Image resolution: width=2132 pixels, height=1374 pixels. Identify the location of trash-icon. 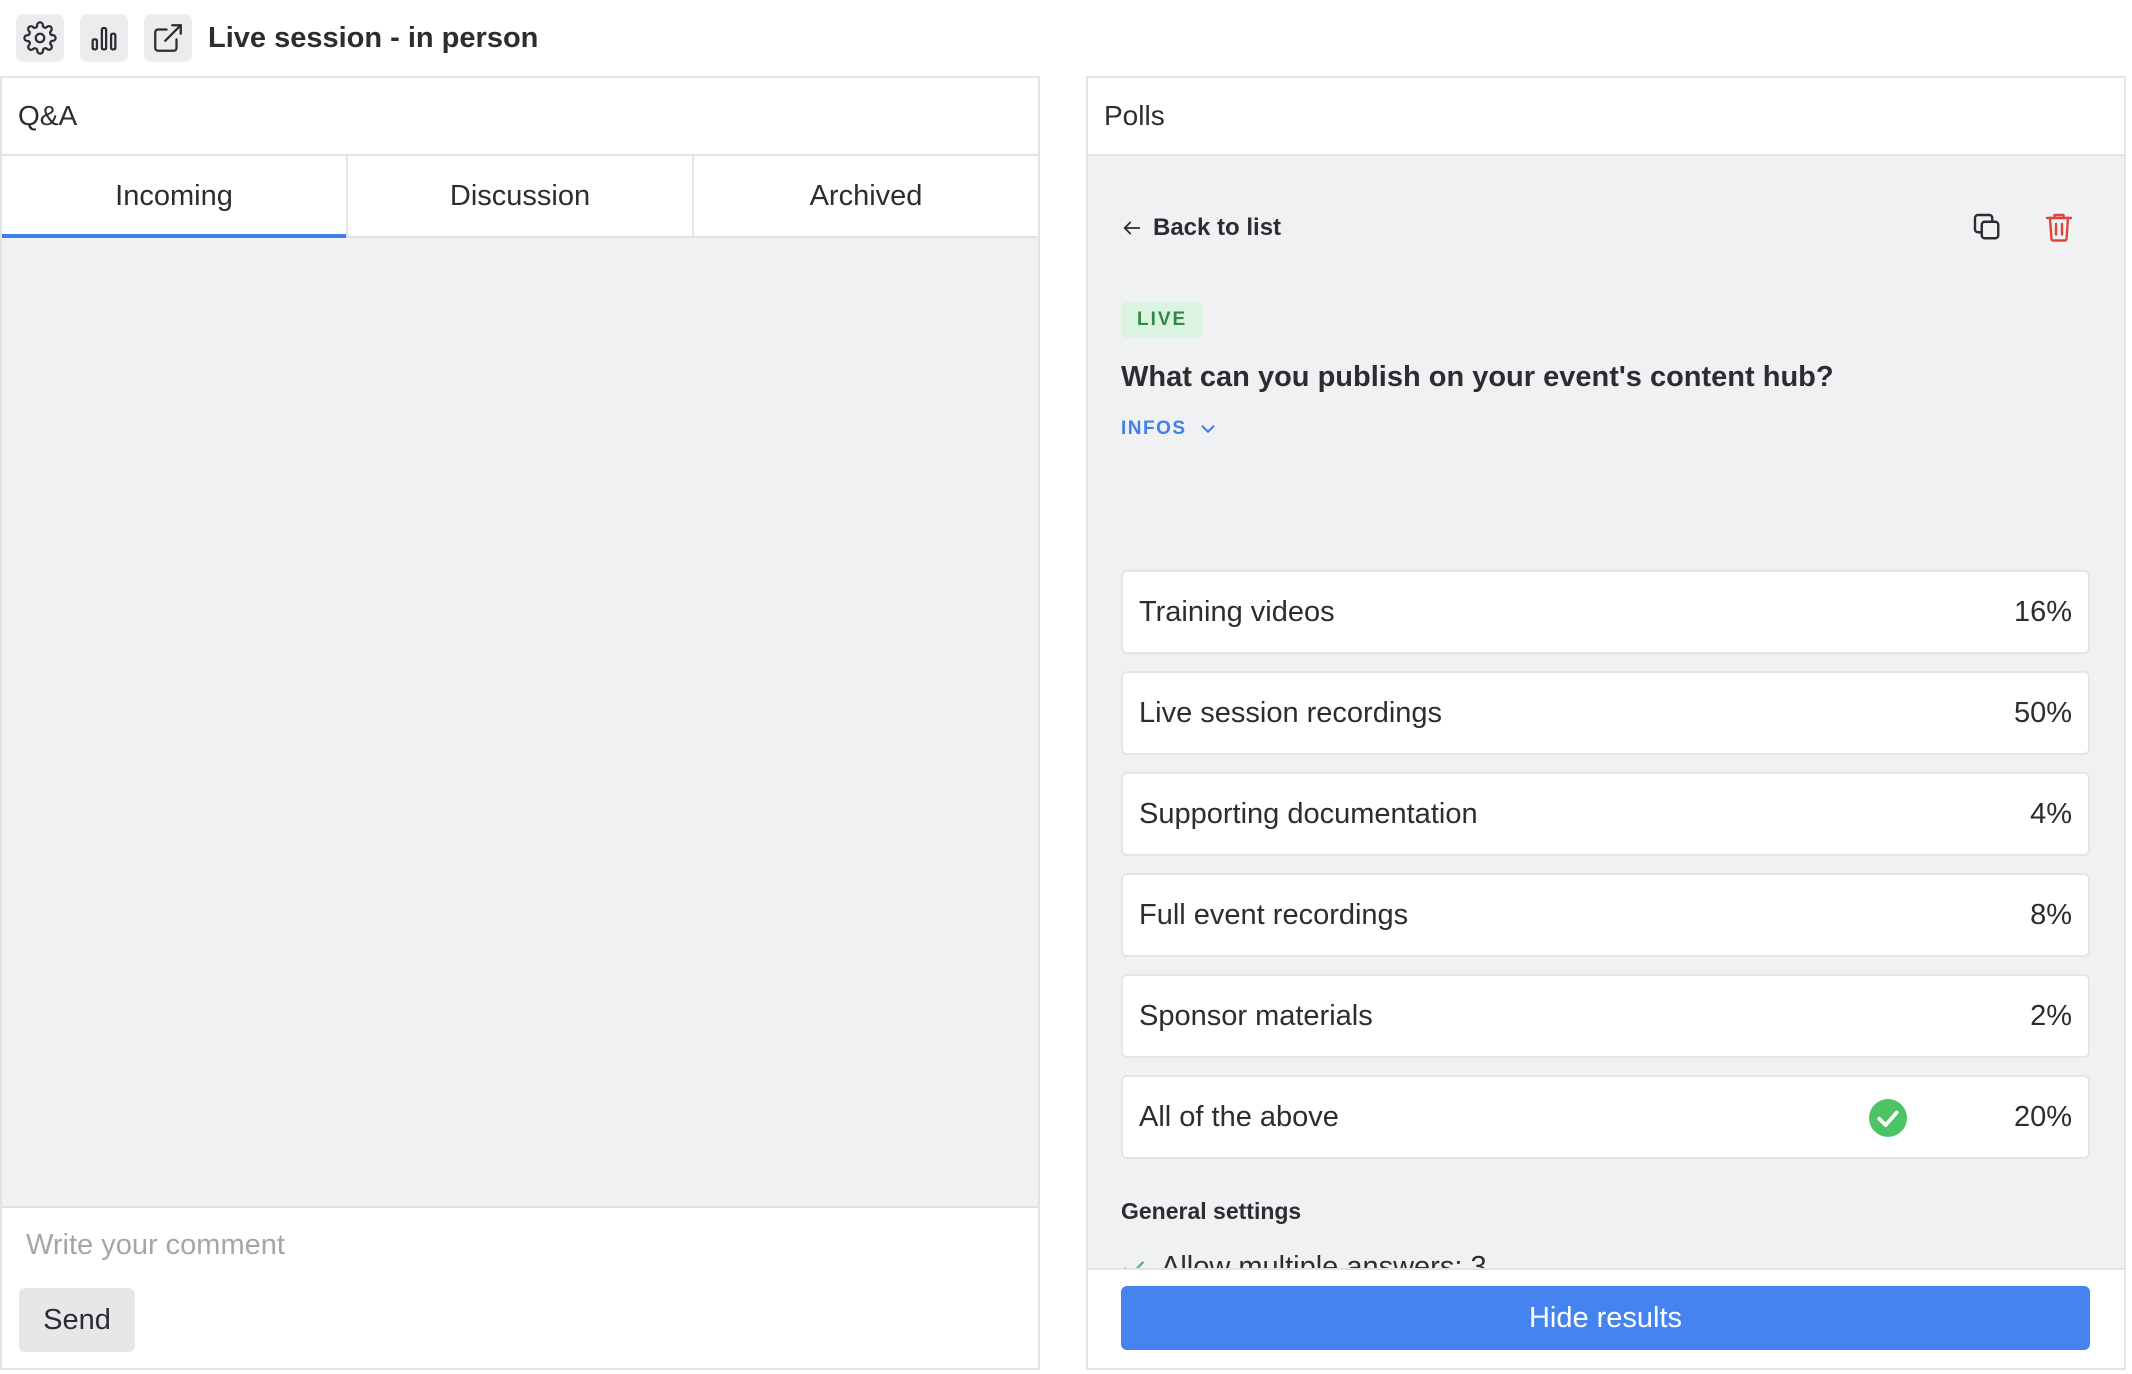
(2059, 227).